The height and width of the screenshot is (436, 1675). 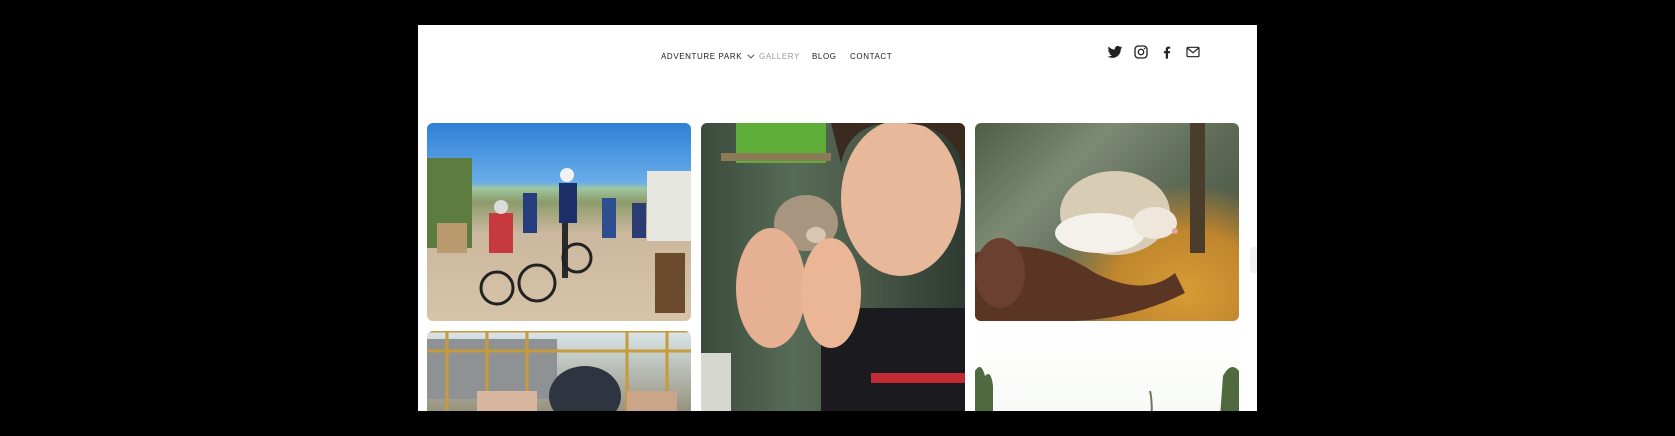 I want to click on mail-icon, so click(x=1193, y=52).